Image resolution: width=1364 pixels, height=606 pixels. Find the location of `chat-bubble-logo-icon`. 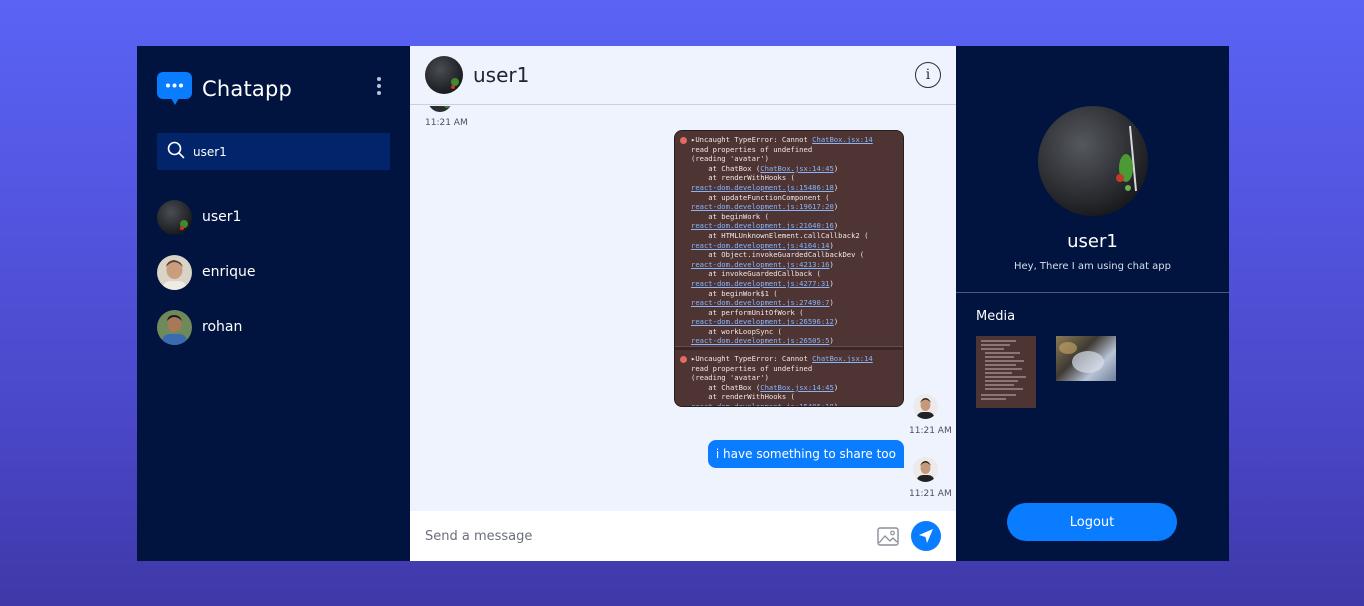

chat-bubble-logo-icon is located at coordinates (174, 89).